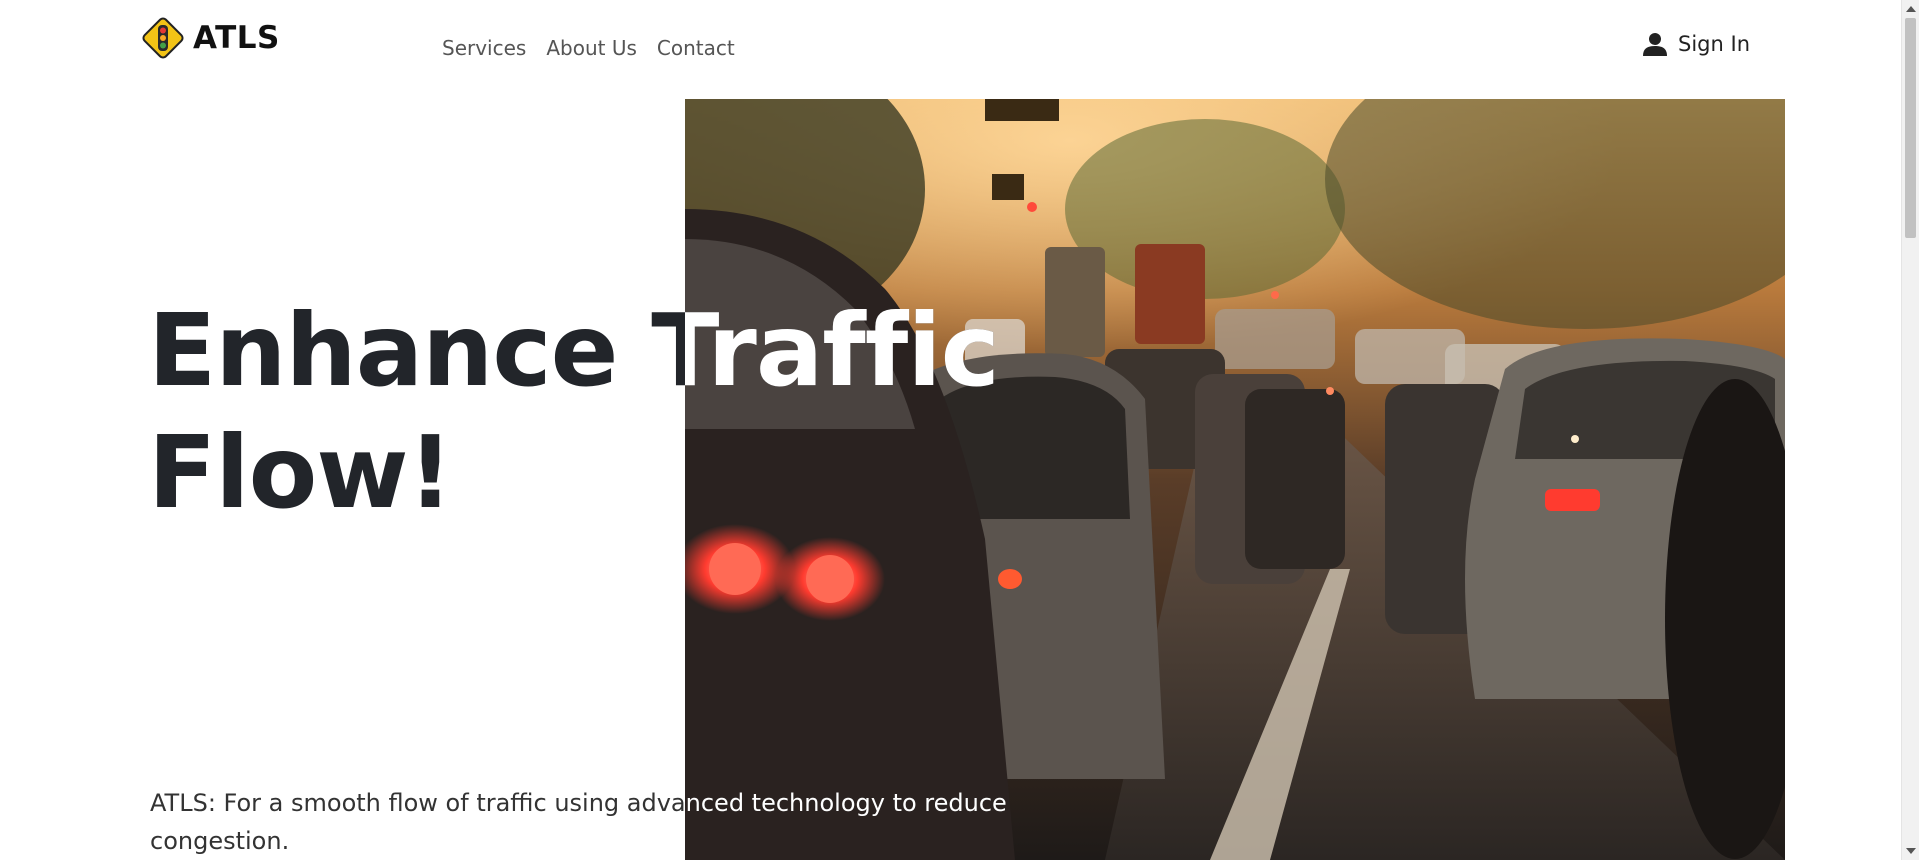 This screenshot has height=860, width=1919. Describe the element at coordinates (591, 48) in the screenshot. I see `nav-link-about-us: About Us` at that location.